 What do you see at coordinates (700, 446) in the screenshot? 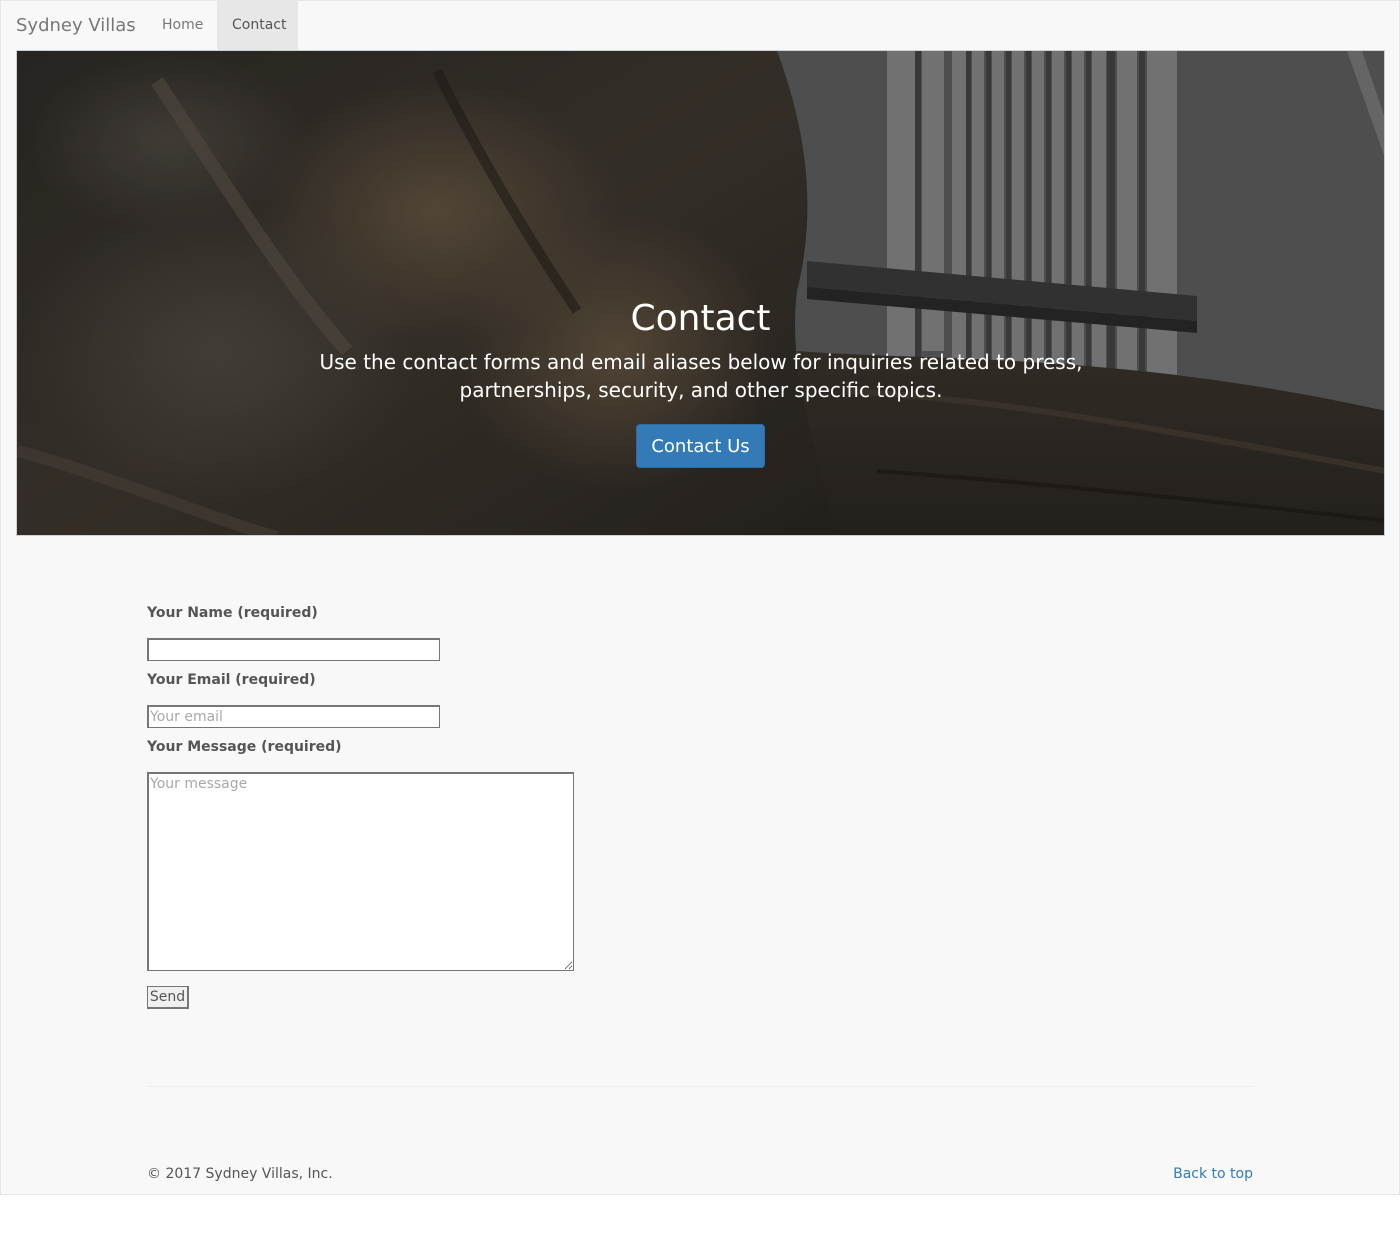
I see `contact-us-button: Contact Us` at bounding box center [700, 446].